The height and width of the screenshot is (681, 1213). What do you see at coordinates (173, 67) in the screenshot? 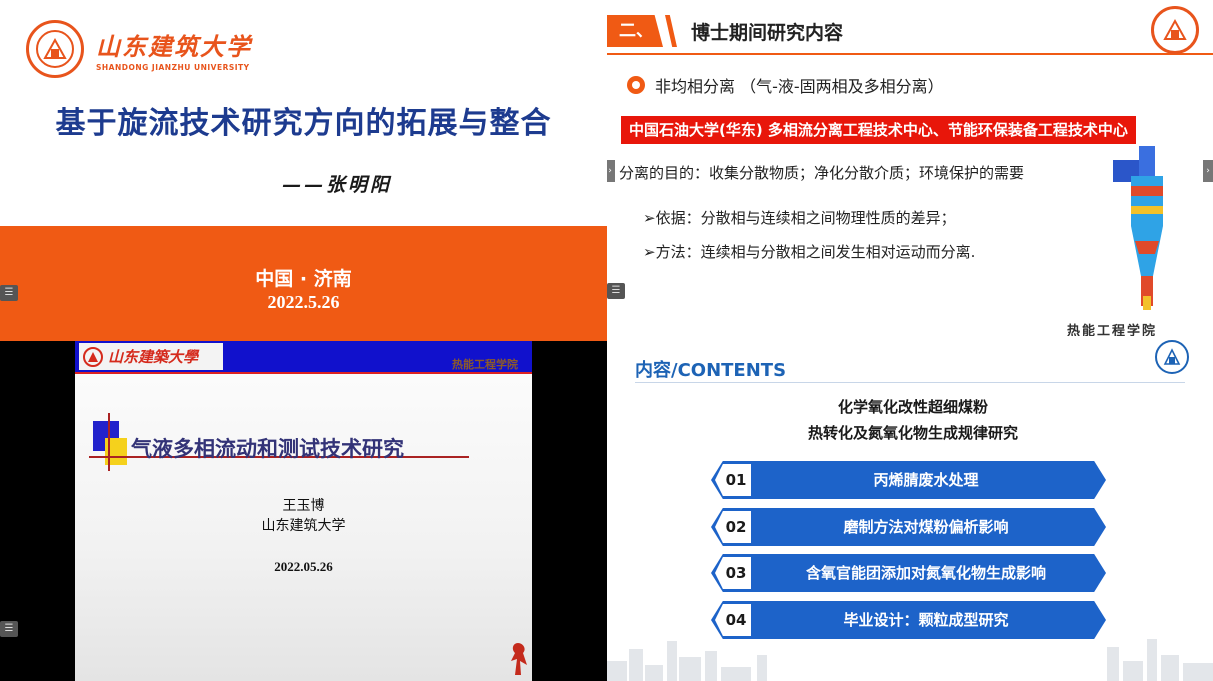
I see `logo-english-name: SHANDONG JIANZHU UNIVERSITY` at bounding box center [173, 67].